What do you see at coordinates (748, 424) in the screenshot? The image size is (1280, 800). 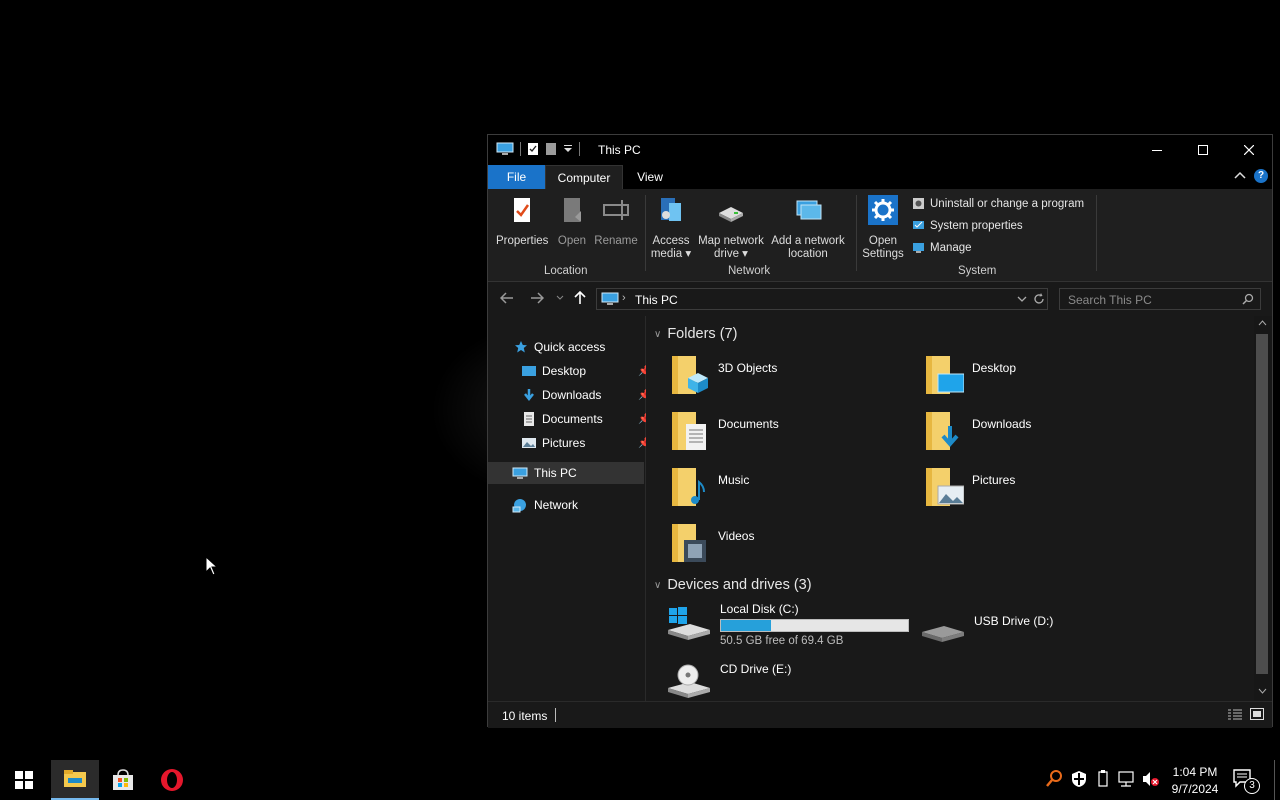 I see `folder-label: Documents` at bounding box center [748, 424].